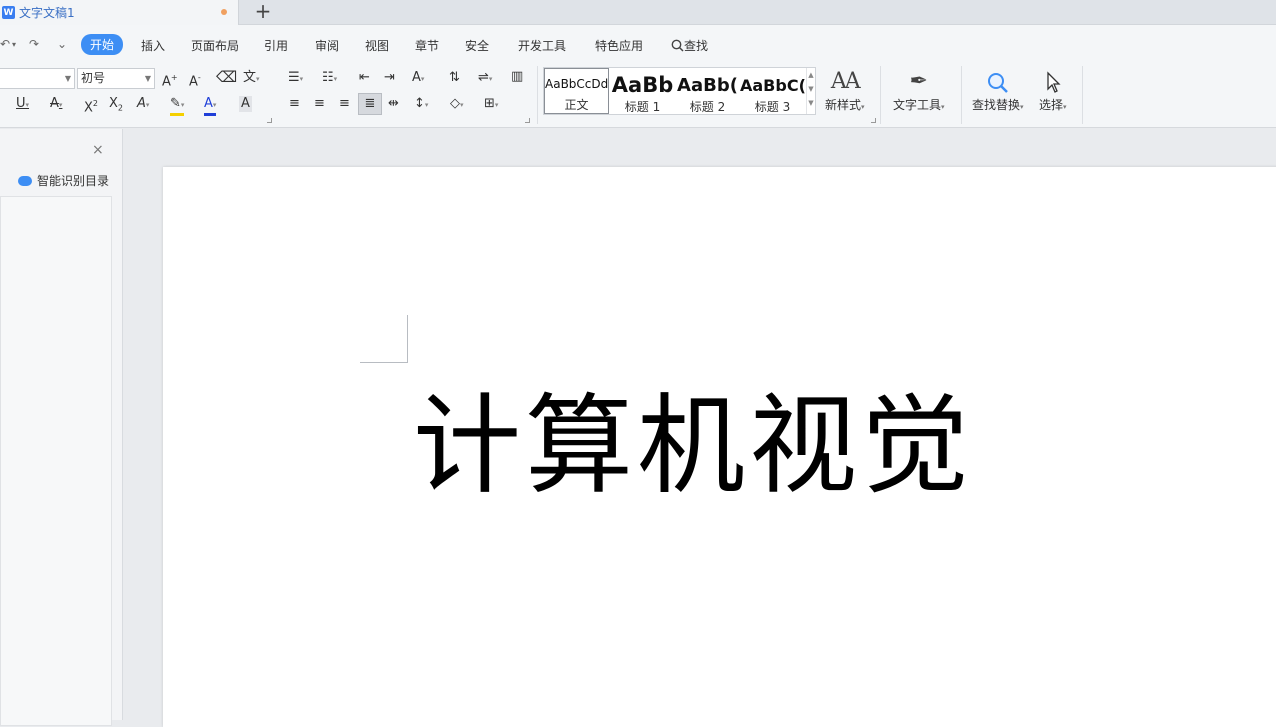 This screenshot has height=727, width=1276. What do you see at coordinates (14, 44) in the screenshot?
I see `undo-dropdown-icon: ▾` at bounding box center [14, 44].